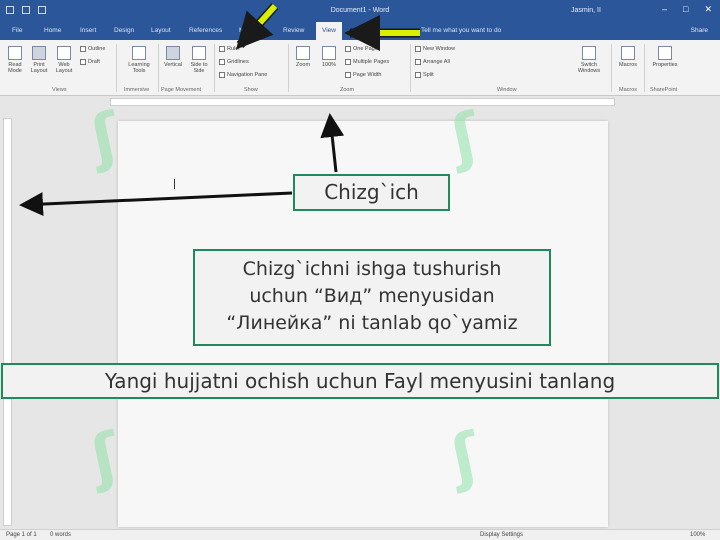  I want to click on zoom-100-icon, so click(329, 53).